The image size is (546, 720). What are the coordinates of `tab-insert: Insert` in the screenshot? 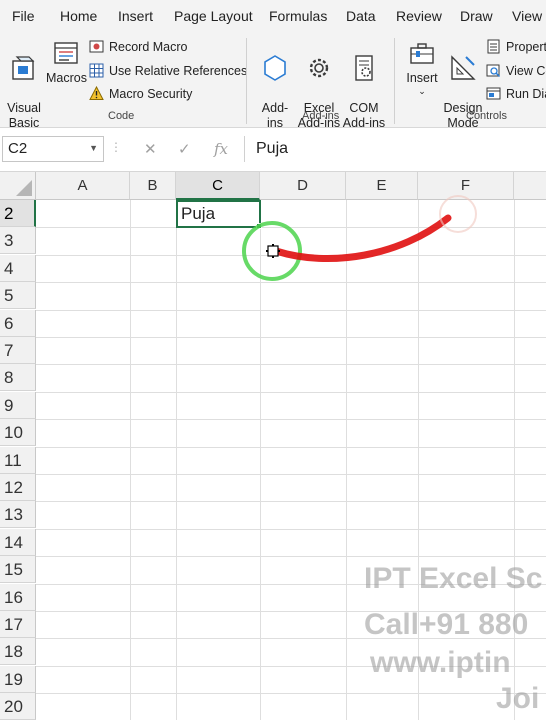 It's located at (135, 16).